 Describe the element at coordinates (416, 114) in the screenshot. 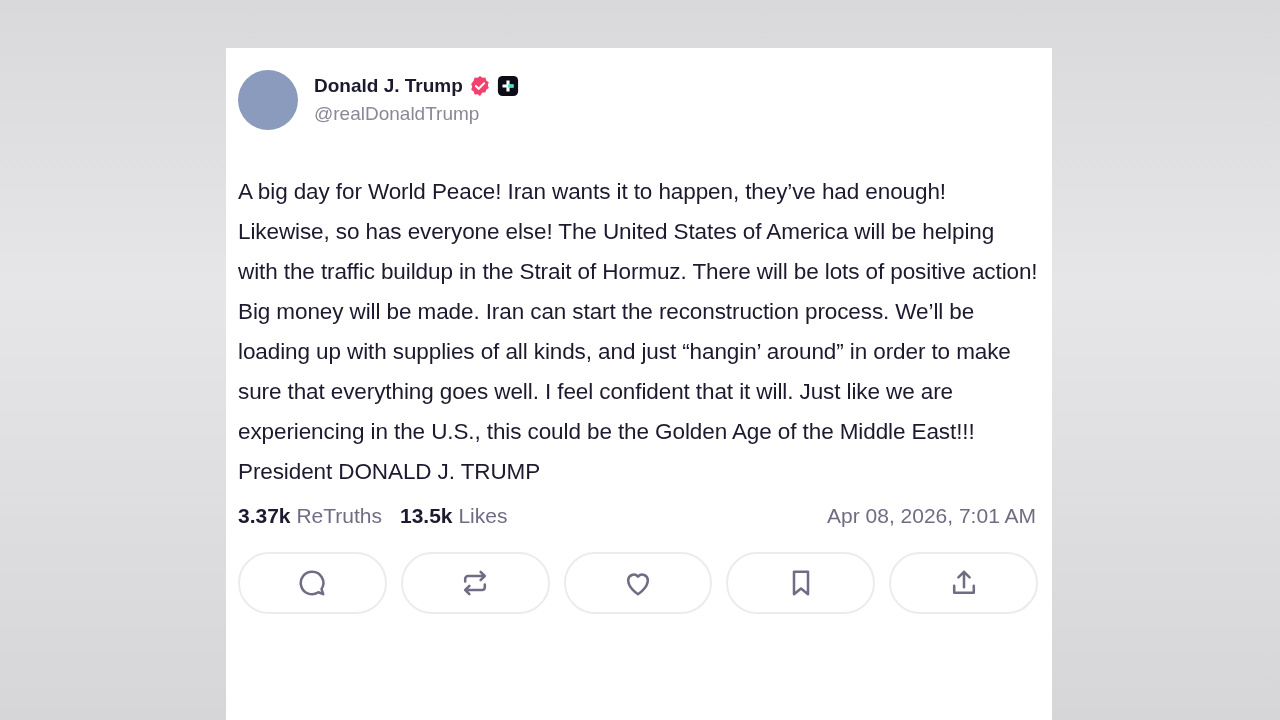

I see `author-handle: @realDonaldTrump` at that location.